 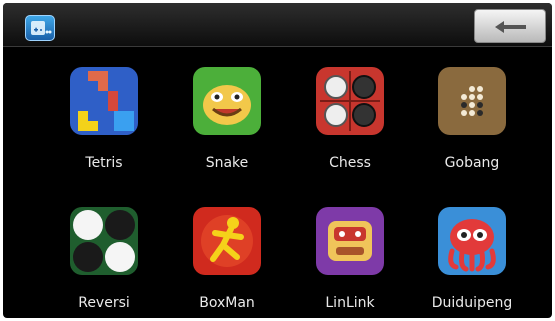 I want to click on game-label: Duiduipeng, so click(x=472, y=303).